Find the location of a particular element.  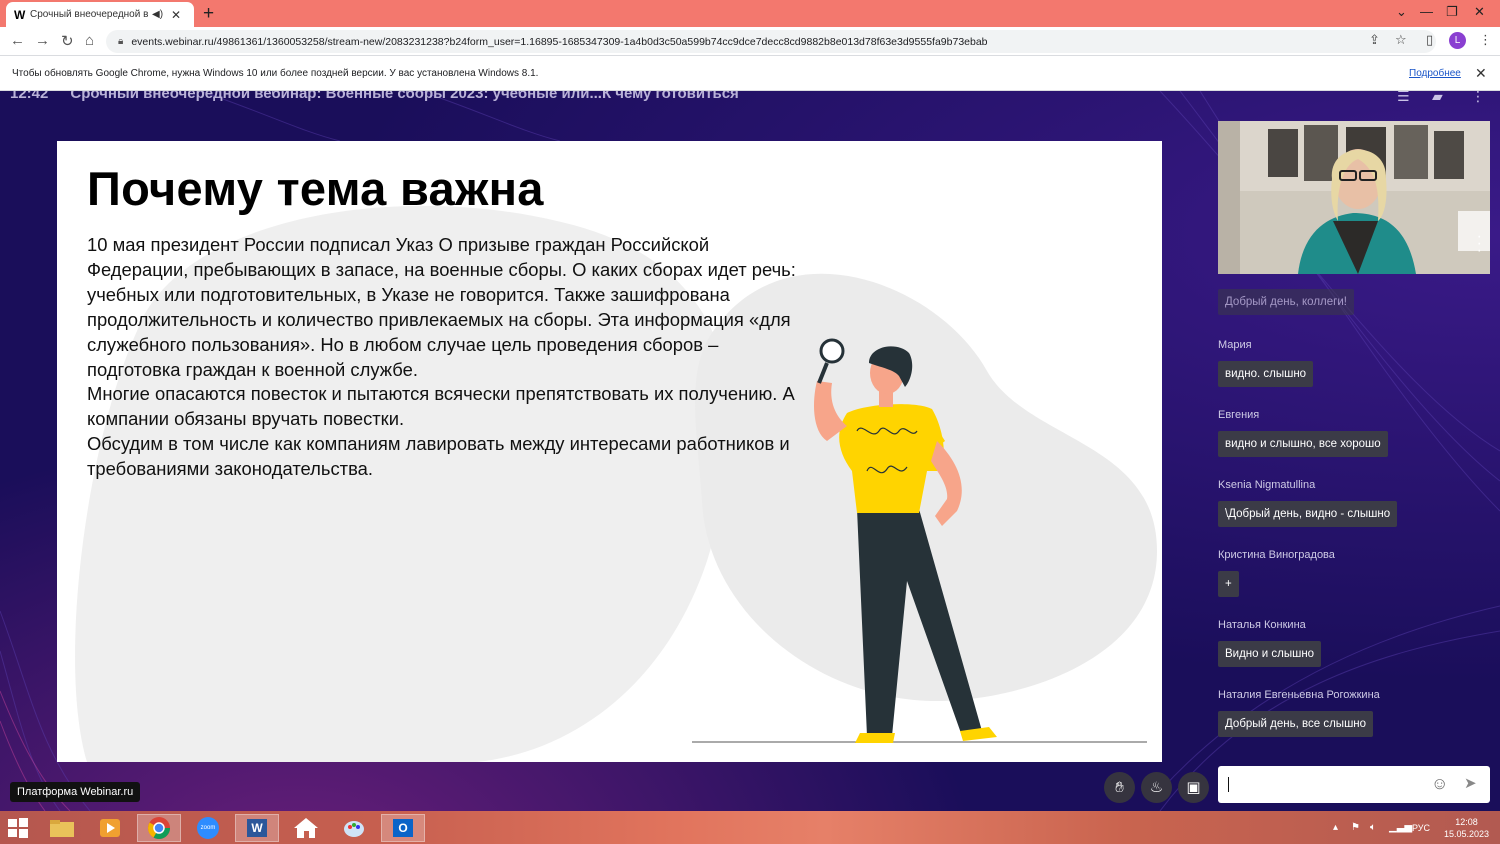

new-tab-icon: + is located at coordinates (208, 14).